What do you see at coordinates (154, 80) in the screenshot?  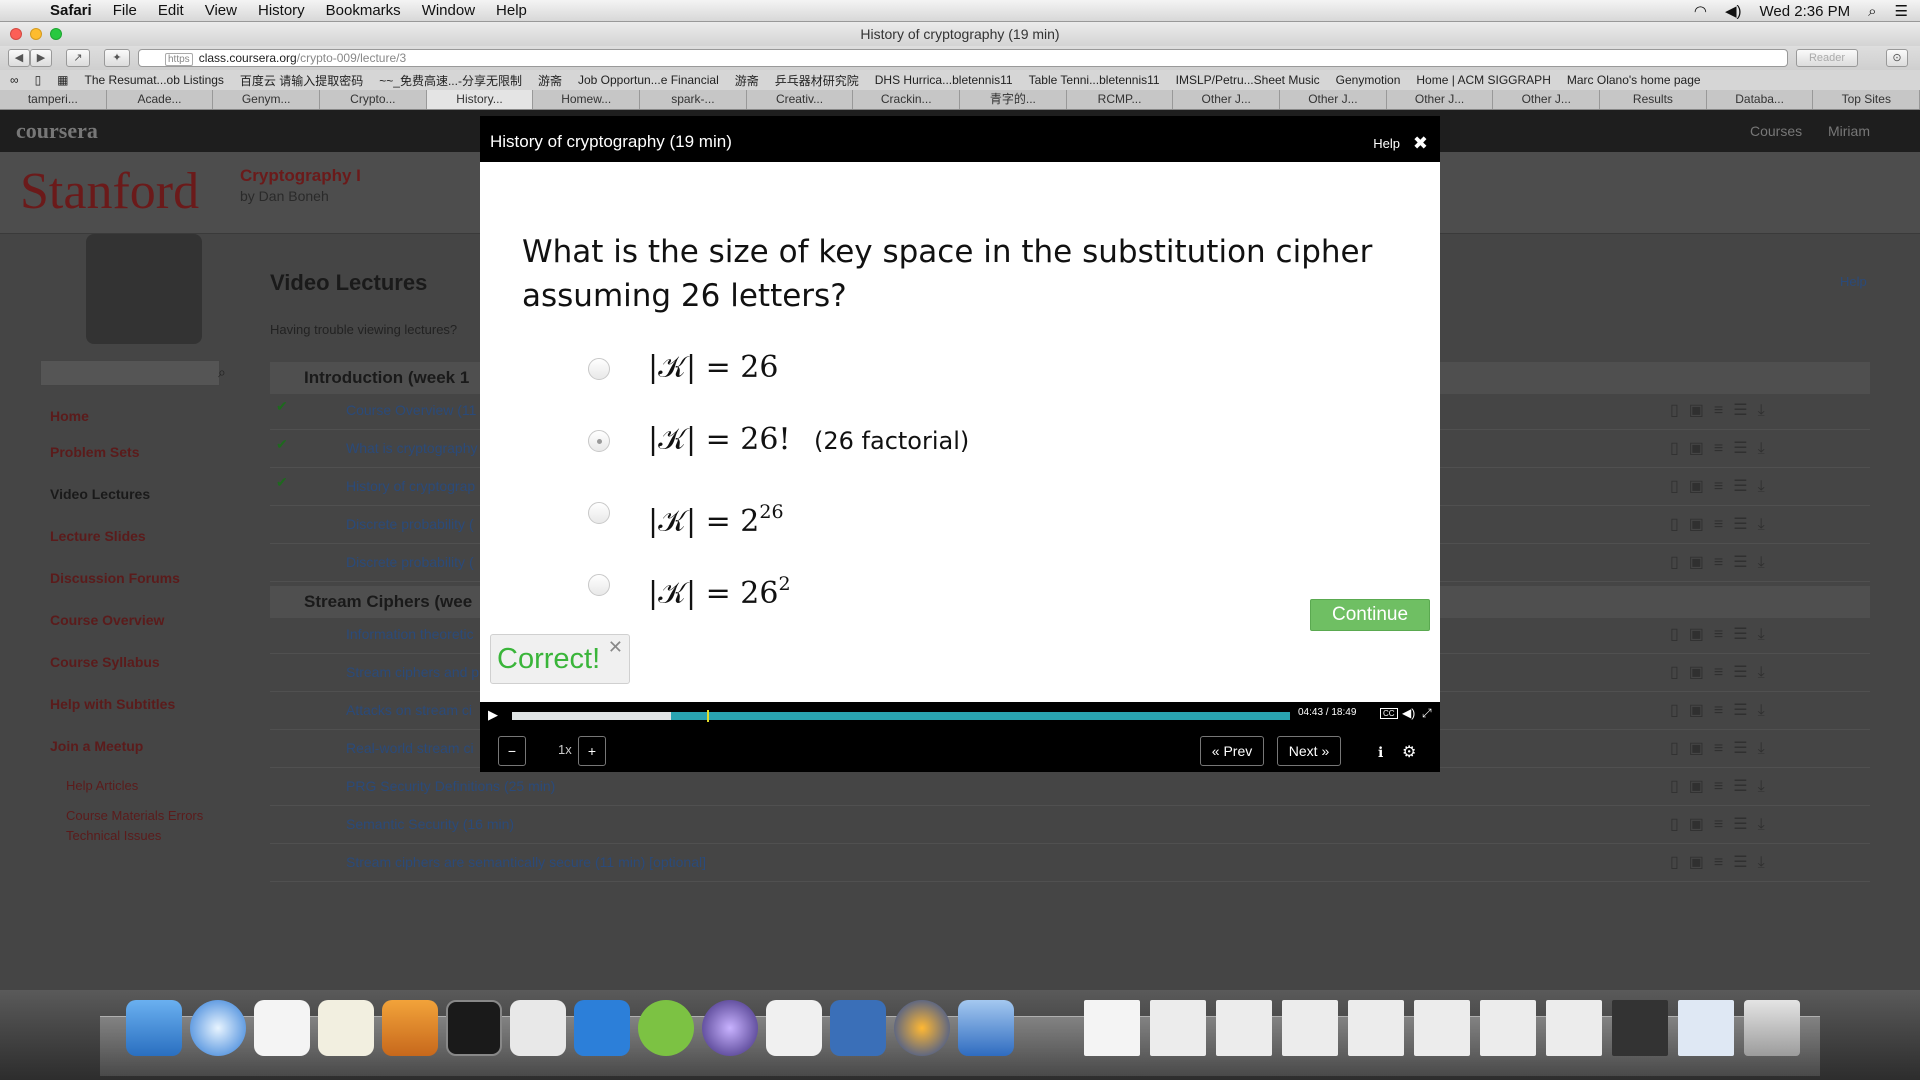 I see `bookmark-item: The Resumat...ob Listings` at bounding box center [154, 80].